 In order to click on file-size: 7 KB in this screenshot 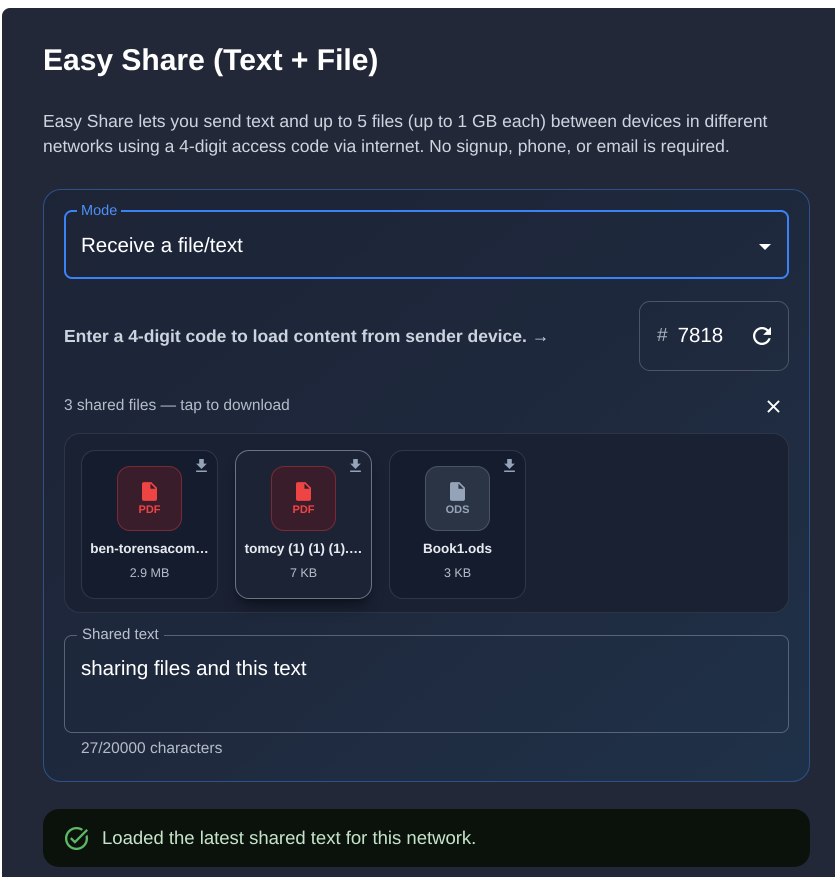, I will do `click(304, 573)`.